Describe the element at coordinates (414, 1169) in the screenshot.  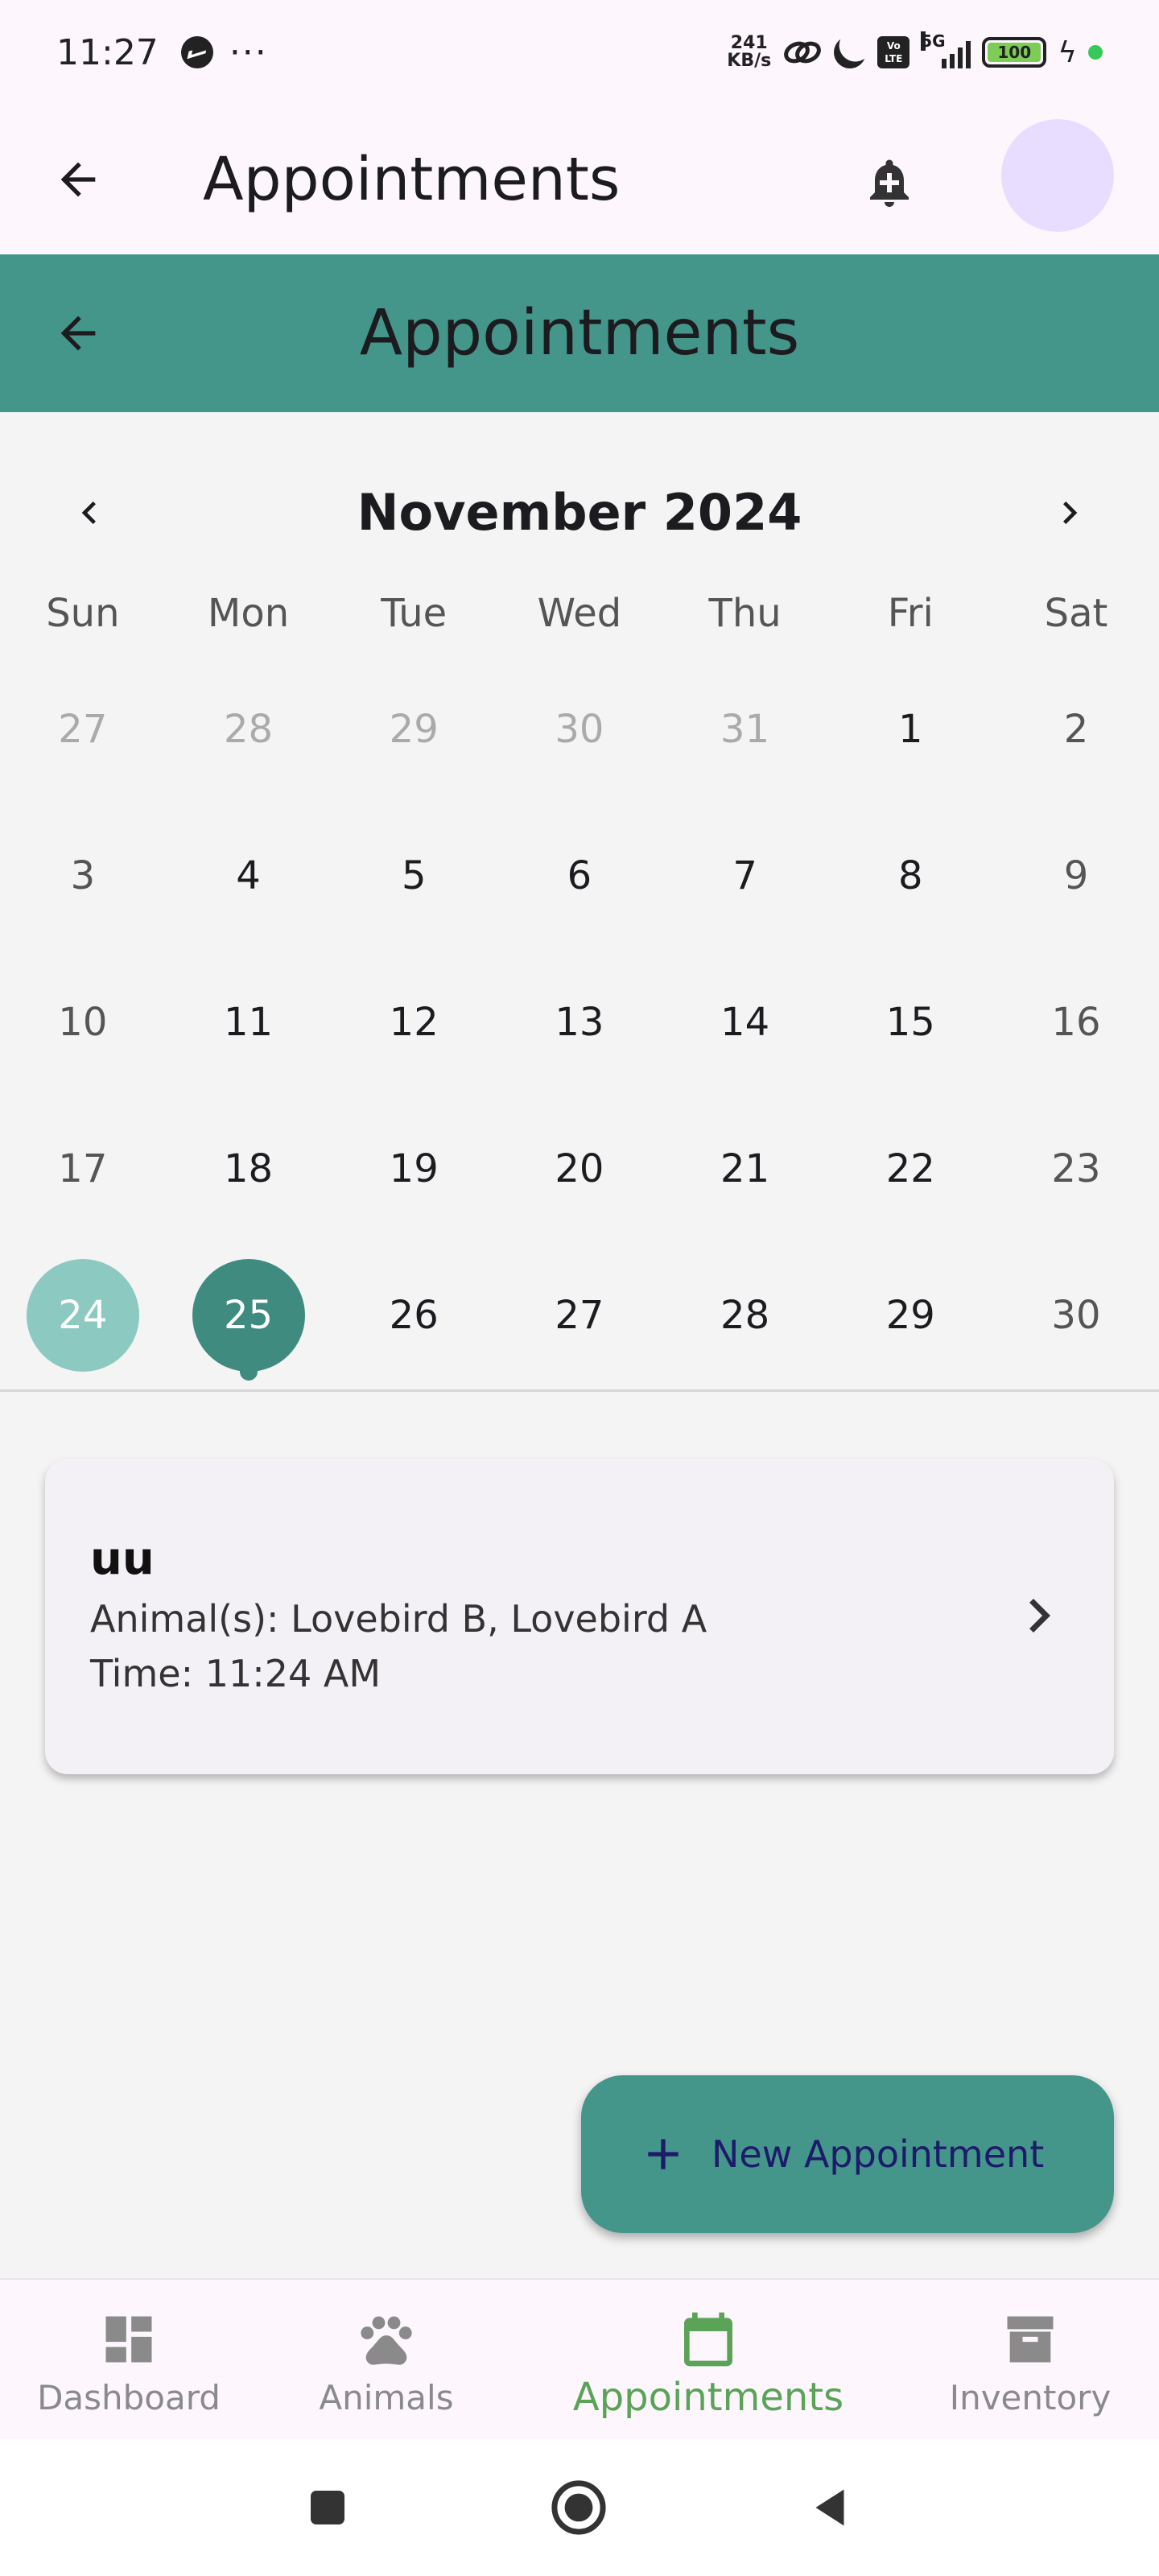
I see `calendar-day: 19` at that location.